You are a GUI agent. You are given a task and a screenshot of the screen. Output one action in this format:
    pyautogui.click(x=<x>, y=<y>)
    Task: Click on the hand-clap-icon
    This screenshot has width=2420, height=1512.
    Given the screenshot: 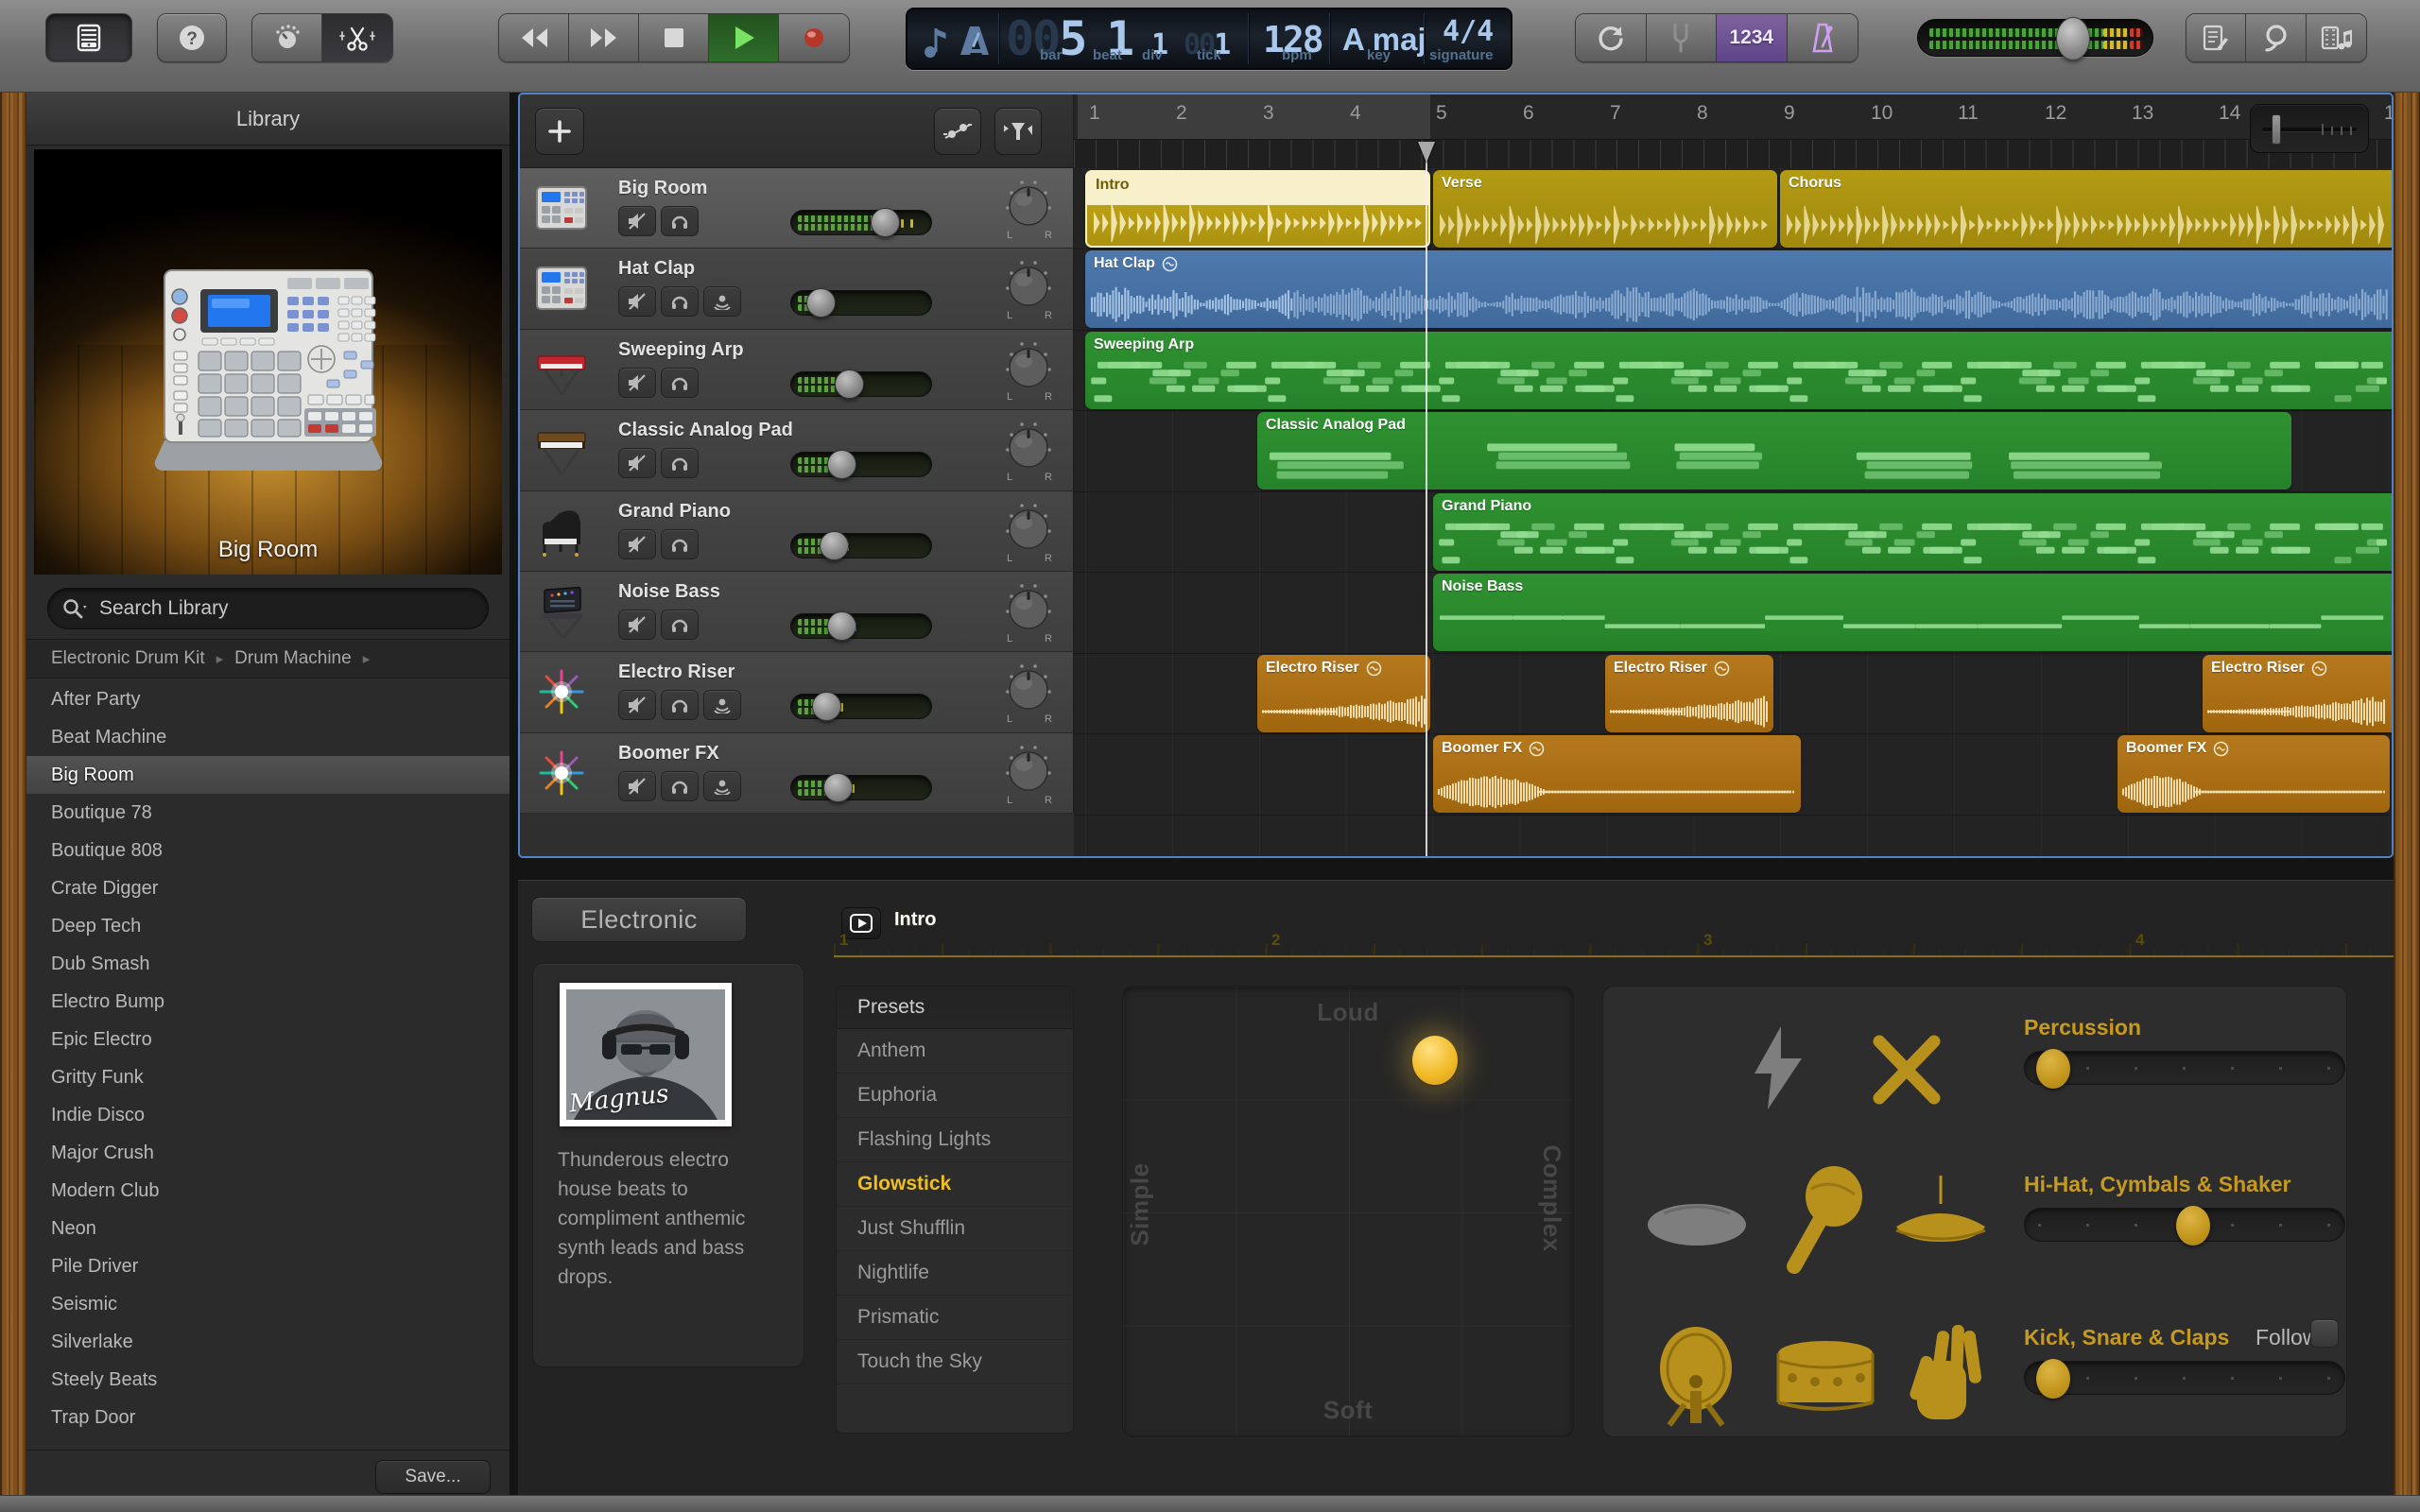 What is the action you would take?
    pyautogui.click(x=1947, y=1374)
    